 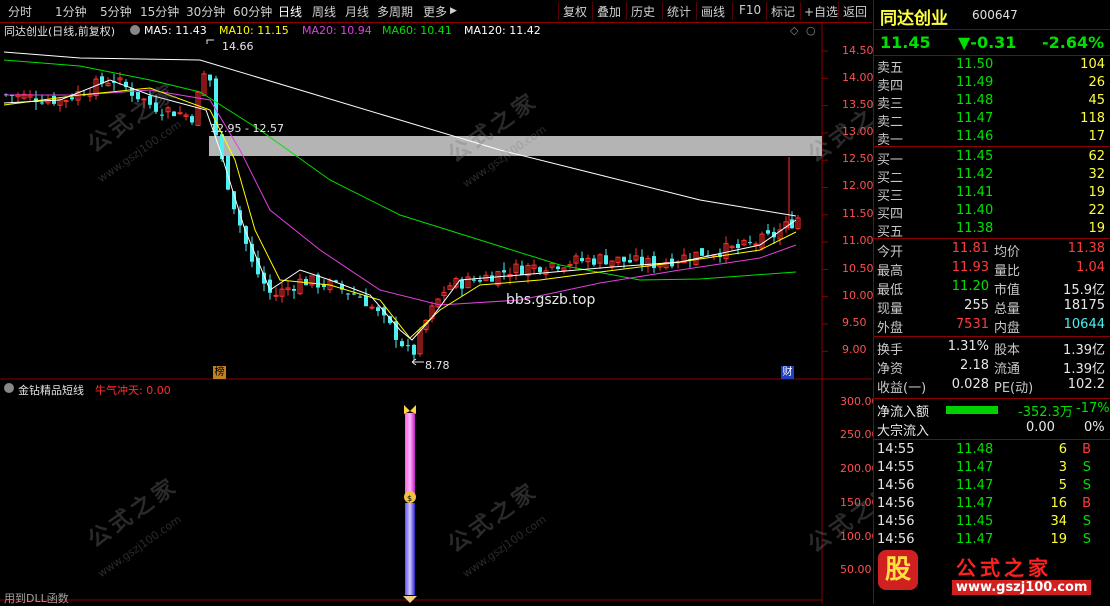 What do you see at coordinates (1096, 192) in the screenshot?
I see `bid-volume: 19` at bounding box center [1096, 192].